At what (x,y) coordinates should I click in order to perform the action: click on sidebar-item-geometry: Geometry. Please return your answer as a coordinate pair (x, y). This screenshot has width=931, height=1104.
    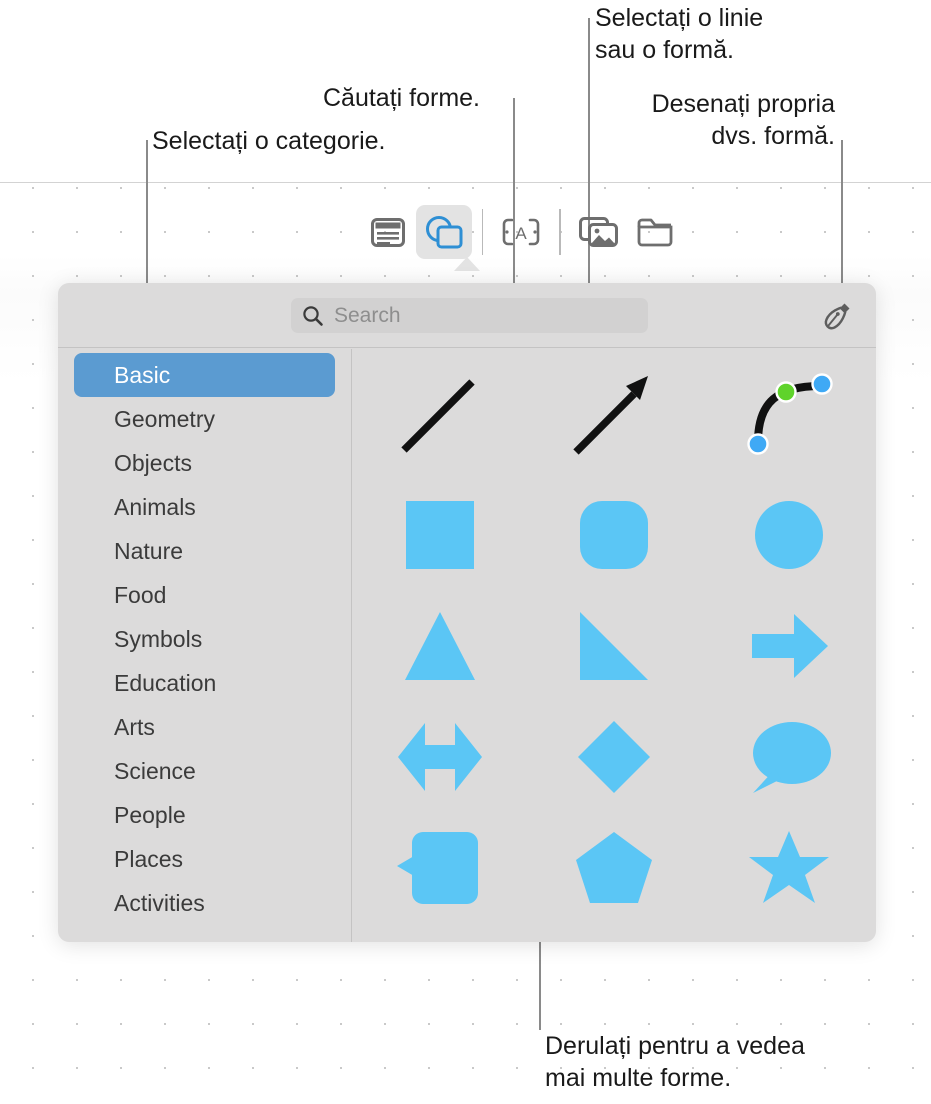
    Looking at the image, I should click on (204, 419).